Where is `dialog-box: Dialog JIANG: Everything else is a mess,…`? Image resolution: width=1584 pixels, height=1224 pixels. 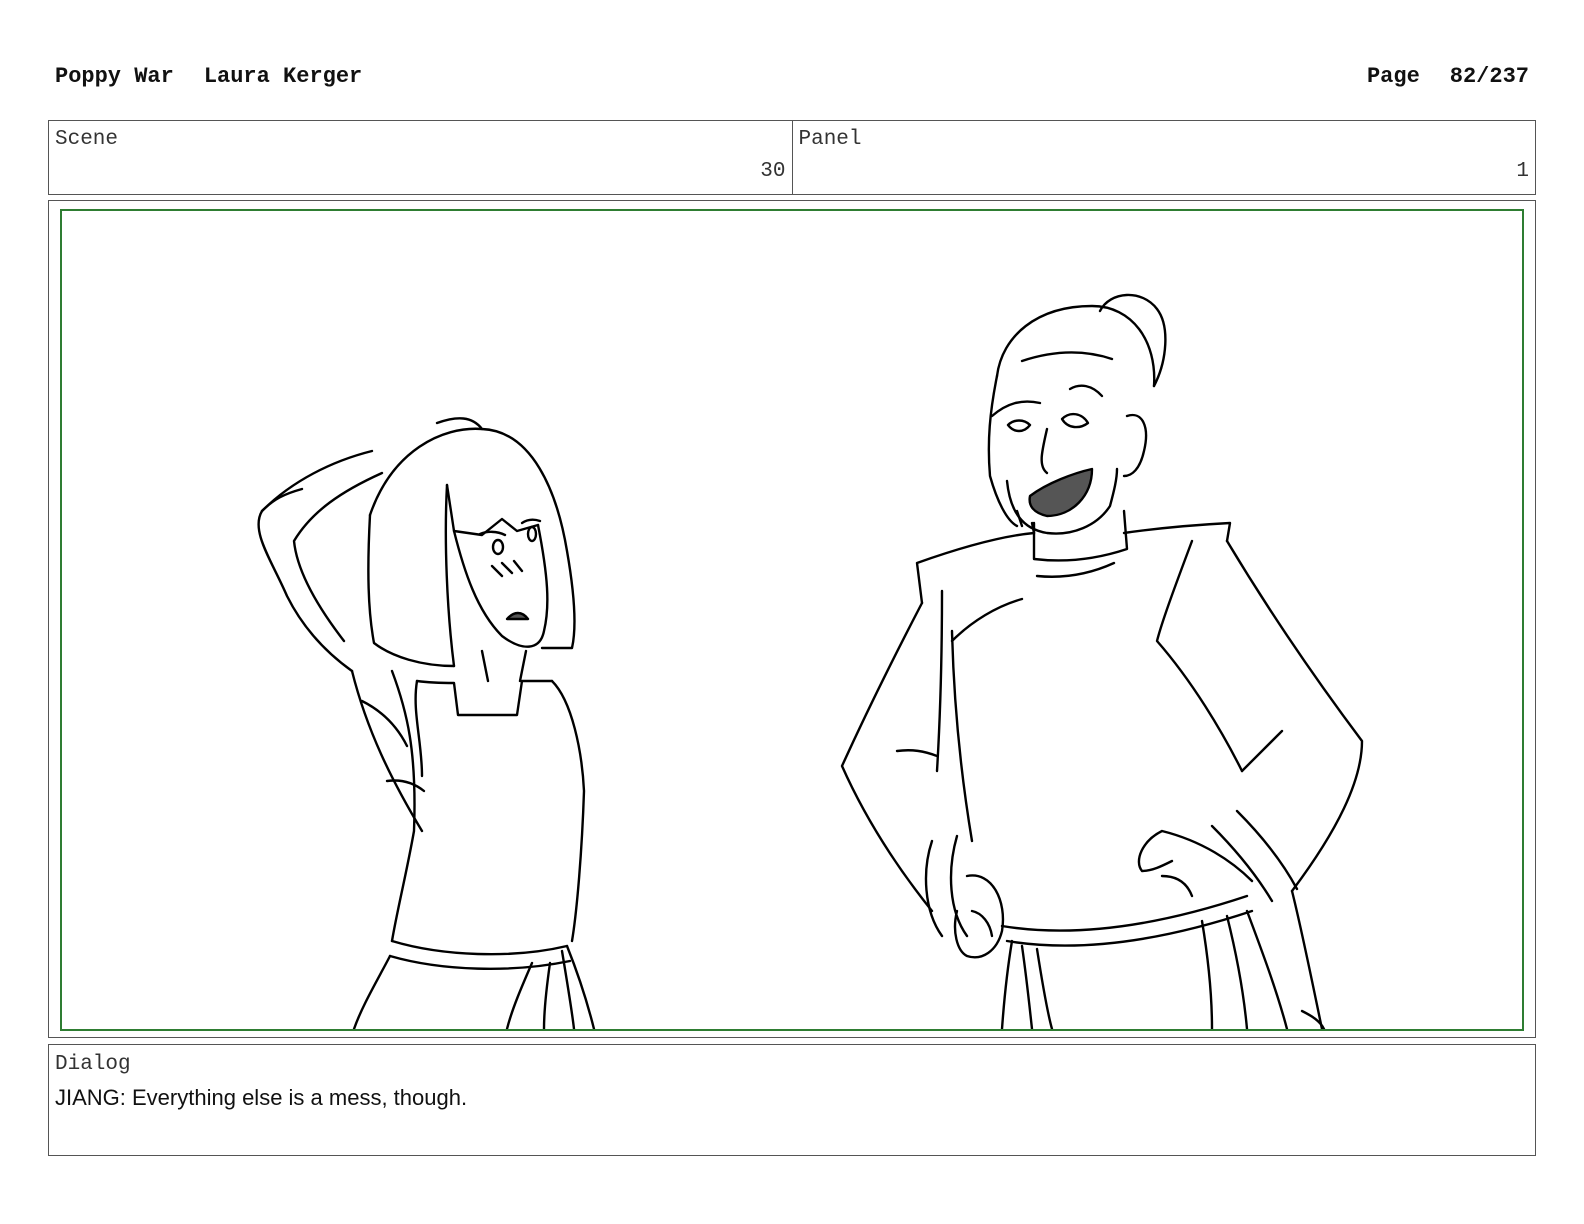
dialog-box: Dialog JIANG: Everything else is a mess,… is located at coordinates (792, 1100).